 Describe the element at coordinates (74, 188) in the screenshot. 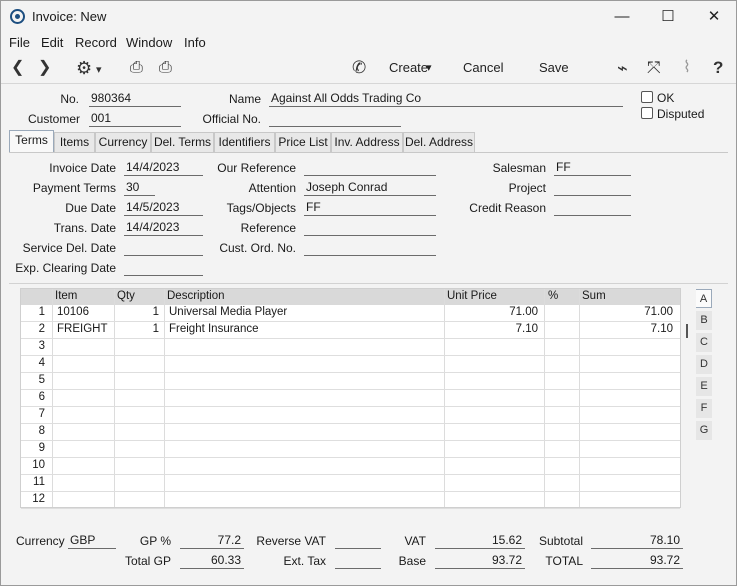

I see `payment-terms-label: Payment Terms` at that location.